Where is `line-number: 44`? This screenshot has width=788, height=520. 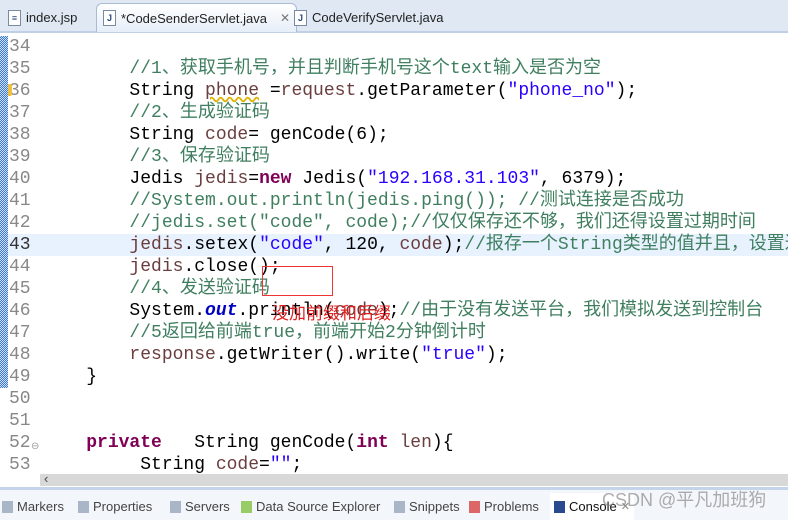 line-number: 44 is located at coordinates (20, 267).